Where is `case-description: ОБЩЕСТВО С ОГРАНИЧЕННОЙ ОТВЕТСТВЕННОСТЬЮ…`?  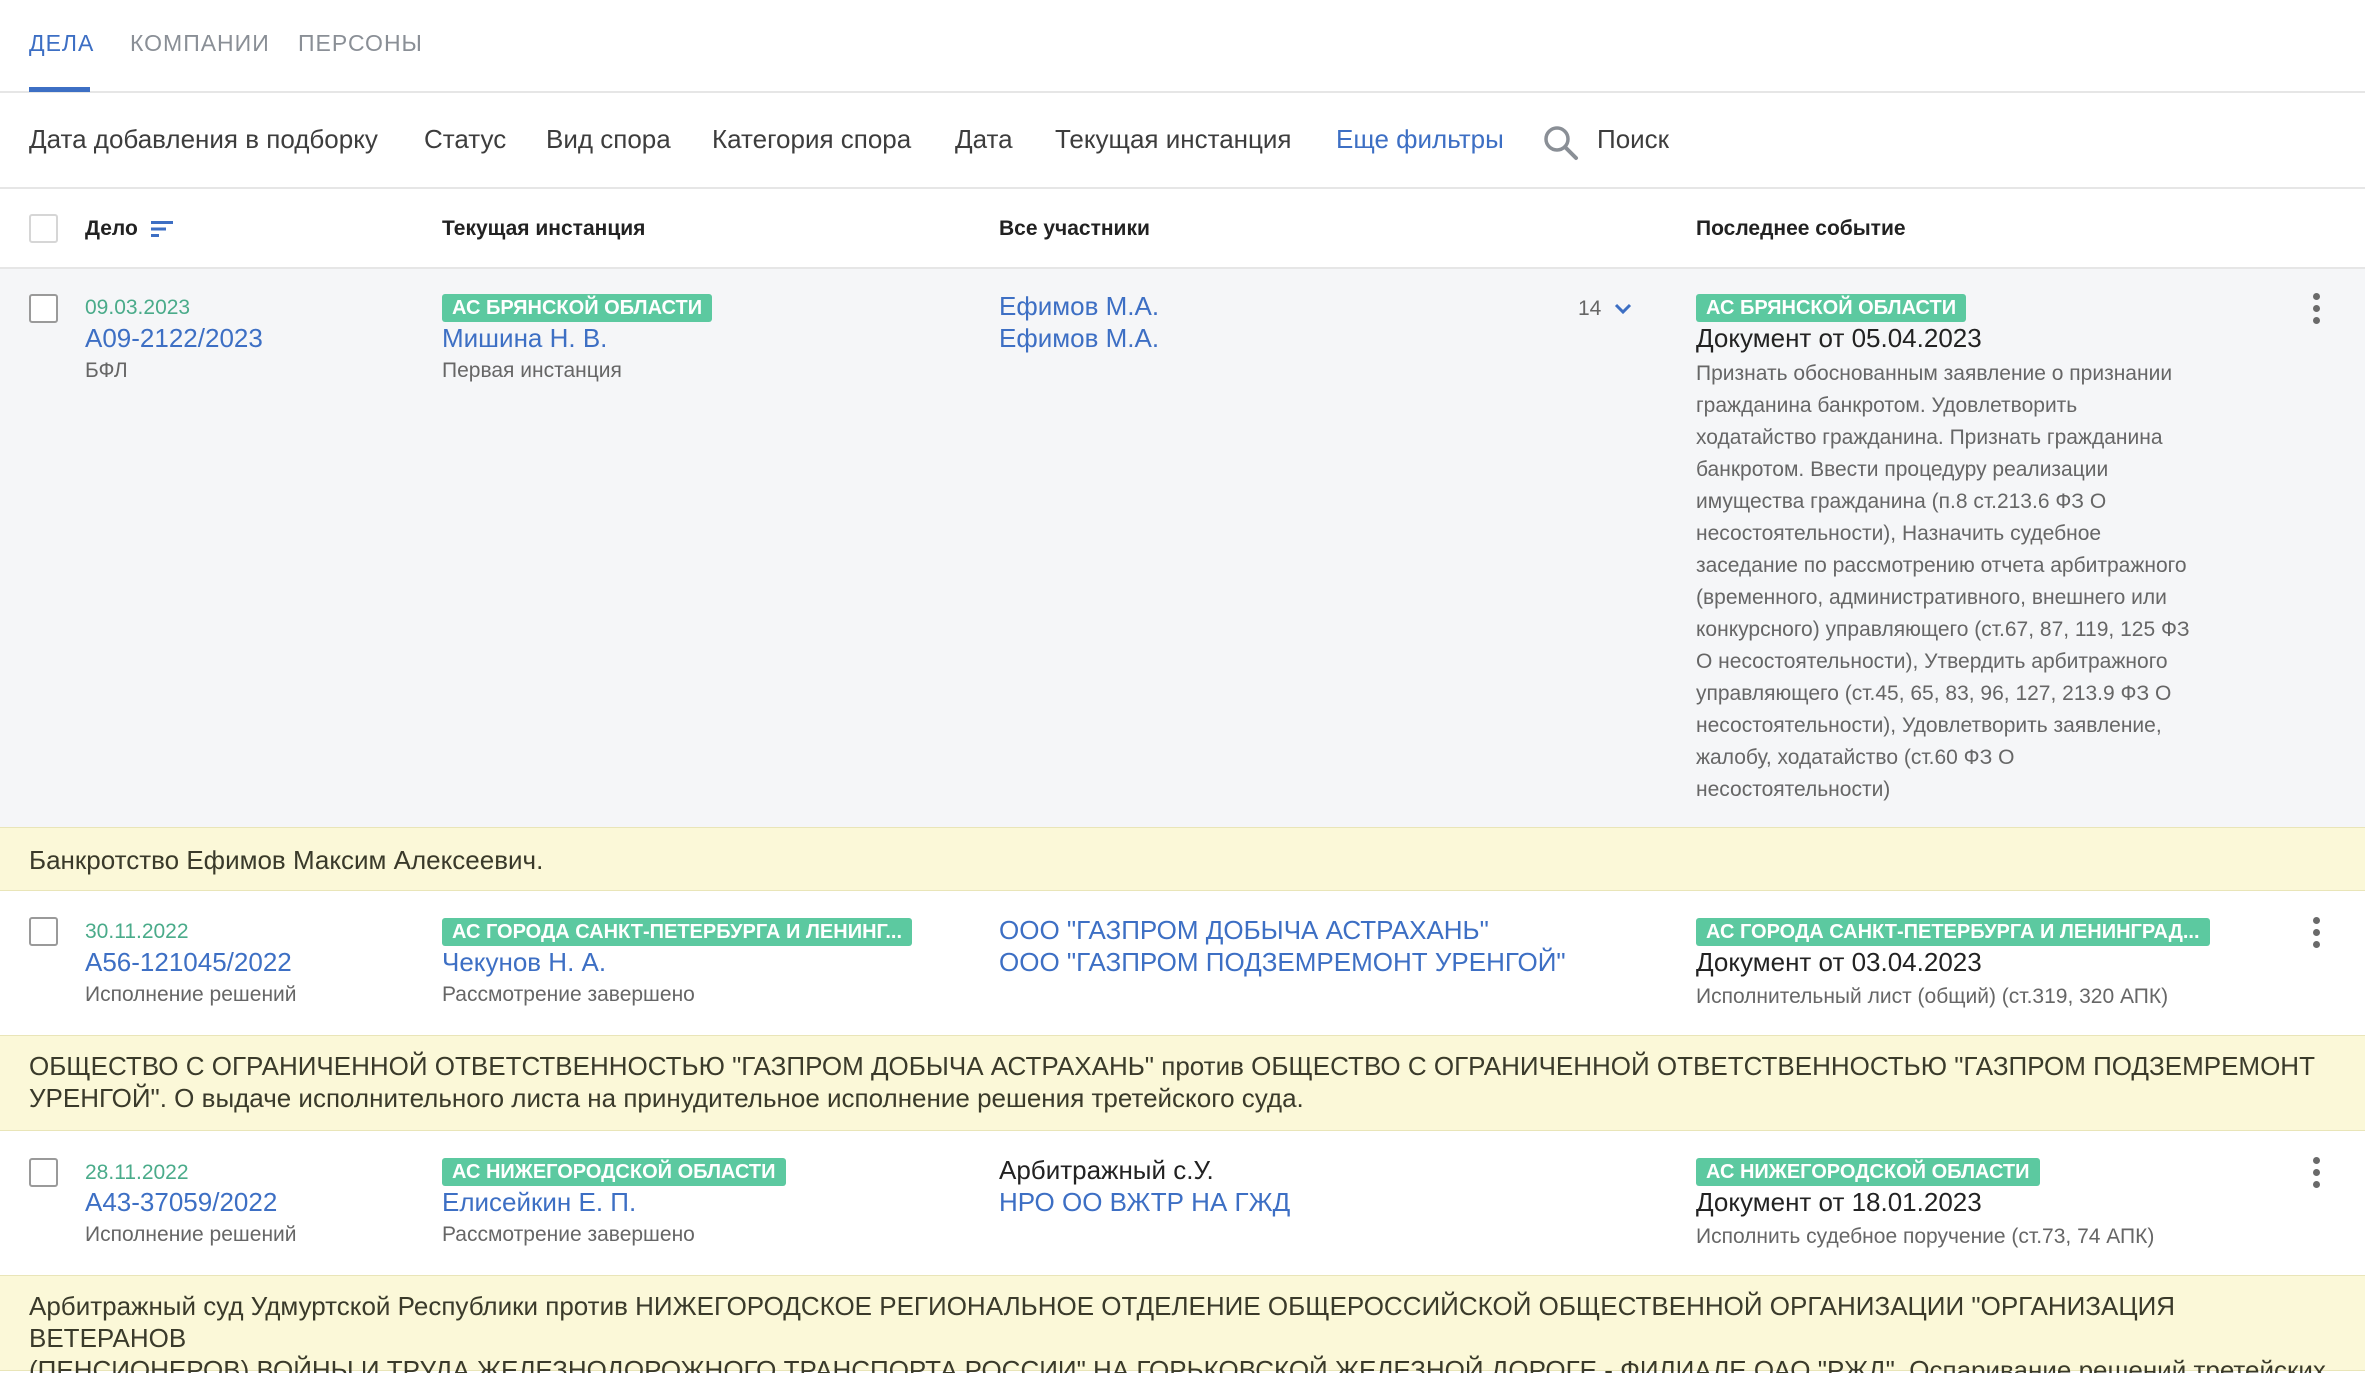 case-description: ОБЩЕСТВО С ОГРАНИЧЕННОЙ ОТВЕТСТВЕННОСТЬЮ… is located at coordinates (1182, 1083).